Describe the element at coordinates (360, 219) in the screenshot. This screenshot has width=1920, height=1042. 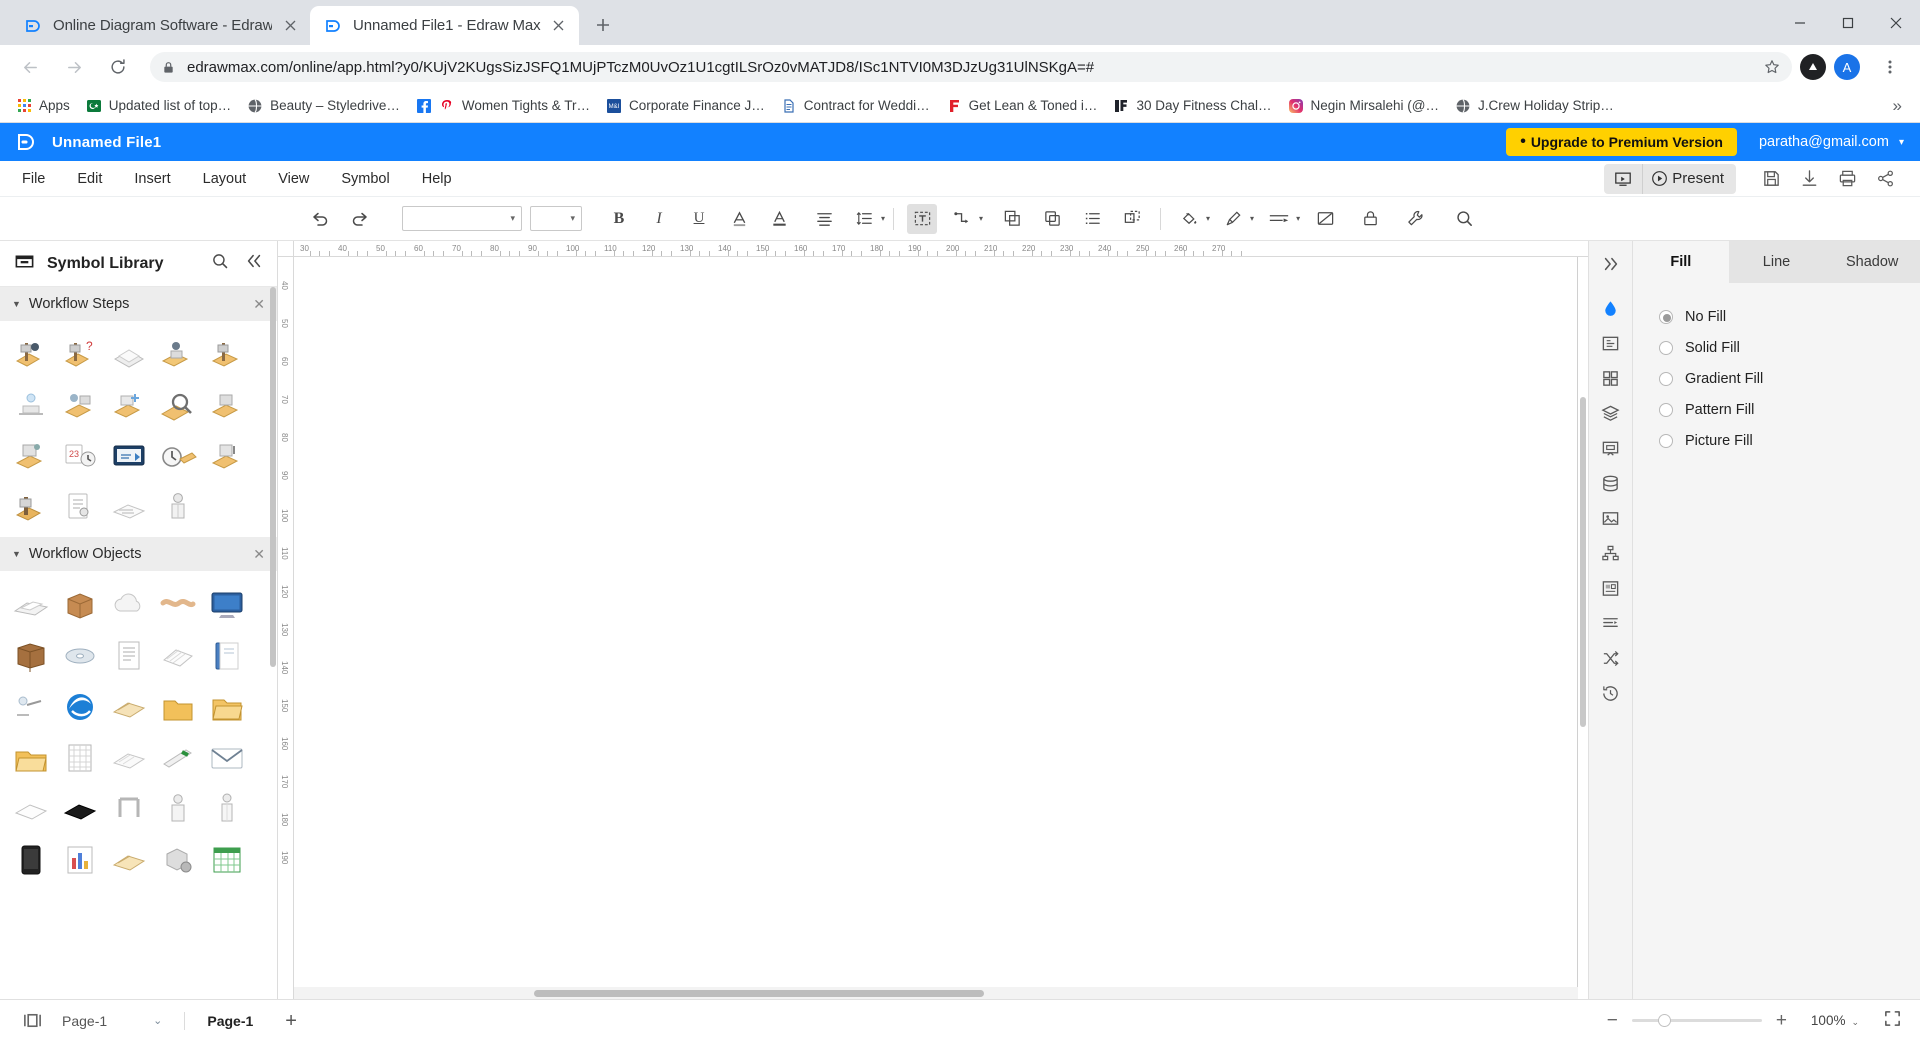
I see `redo-icon` at that location.